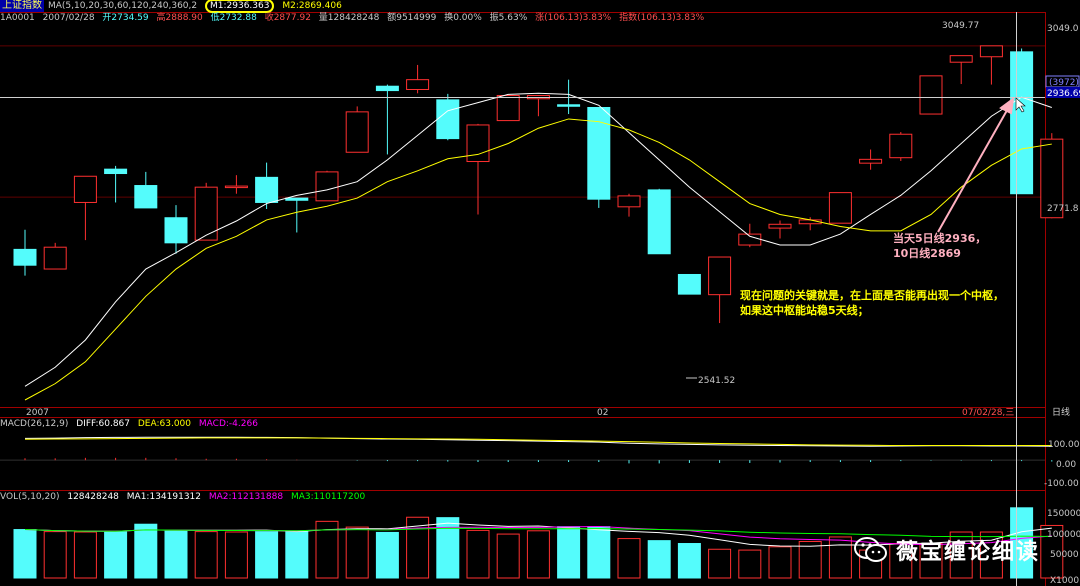 The width and height of the screenshot is (1080, 586). What do you see at coordinates (123, 6) in the screenshot?
I see `ma-label: MA(5,10,20,30,60,120,240,360,2` at bounding box center [123, 6].